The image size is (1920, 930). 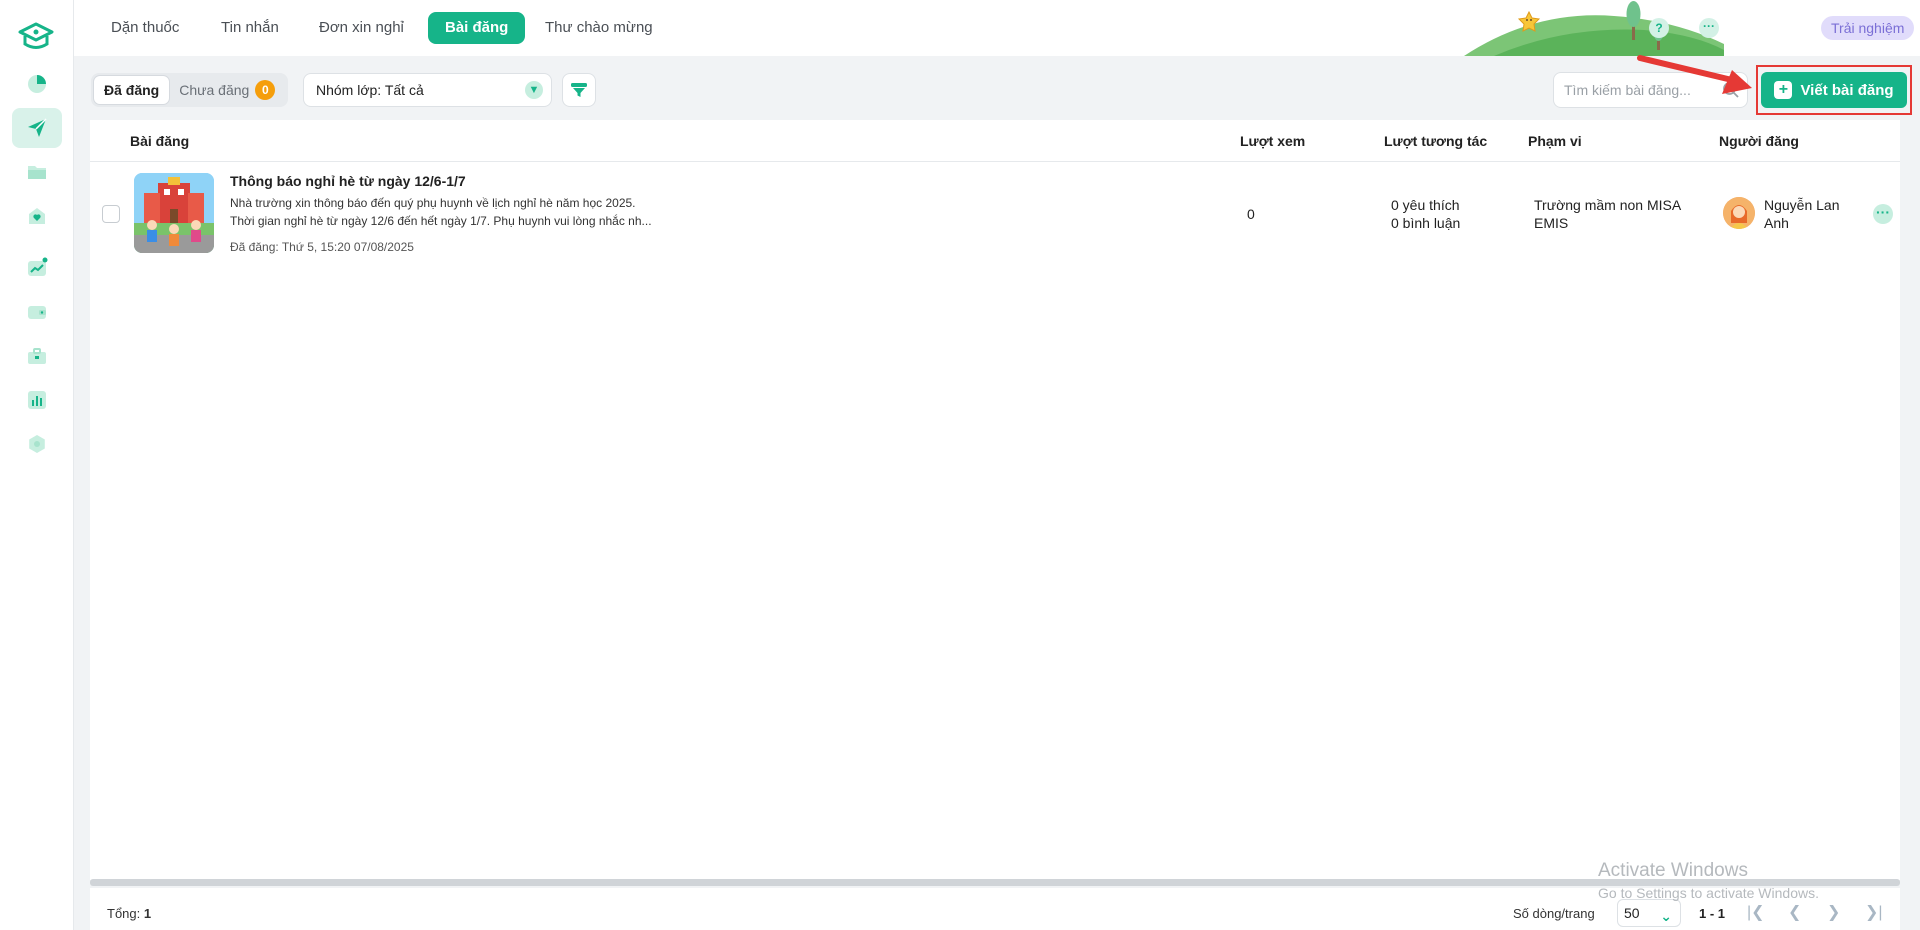 What do you see at coordinates (1666, 916) in the screenshot?
I see `chevron-down-icon: ⌄` at bounding box center [1666, 916].